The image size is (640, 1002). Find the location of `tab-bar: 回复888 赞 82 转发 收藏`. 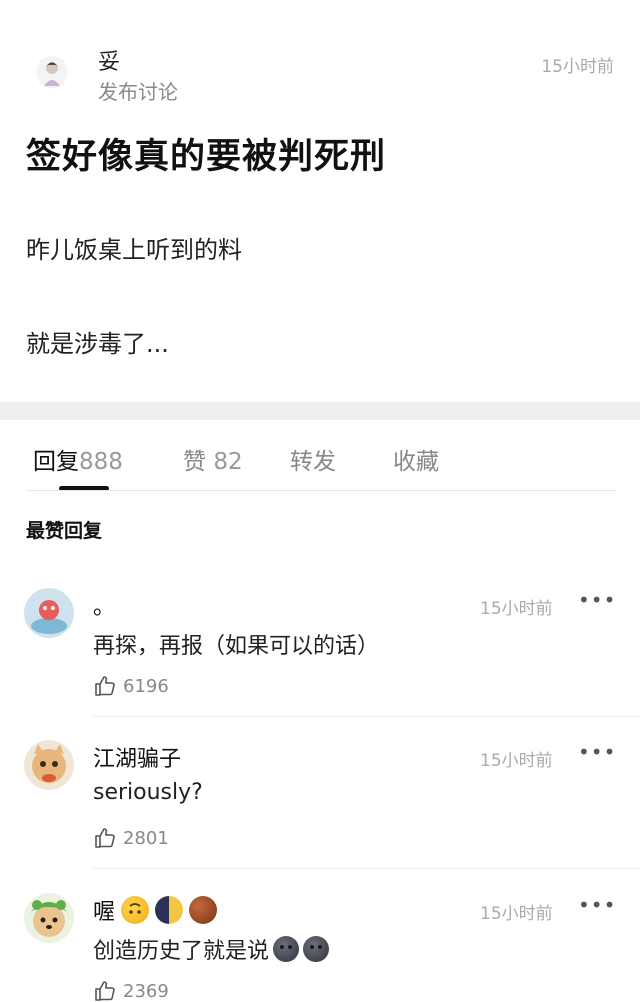

tab-bar: 回复888 赞 82 转发 收藏 is located at coordinates (320, 456).